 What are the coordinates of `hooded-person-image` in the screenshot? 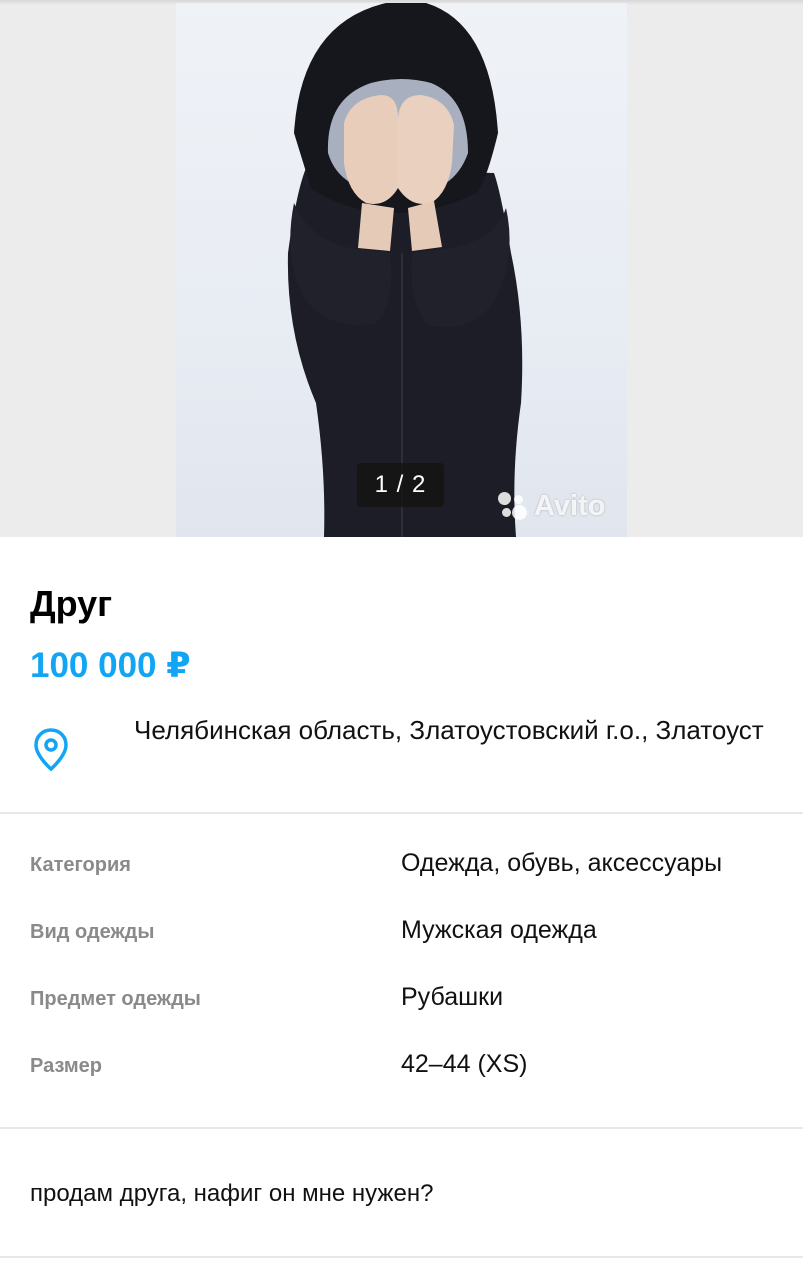 It's located at (405, 270).